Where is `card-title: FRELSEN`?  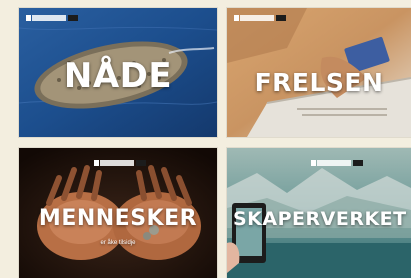
card-title: FRELSEN is located at coordinates (319, 82).